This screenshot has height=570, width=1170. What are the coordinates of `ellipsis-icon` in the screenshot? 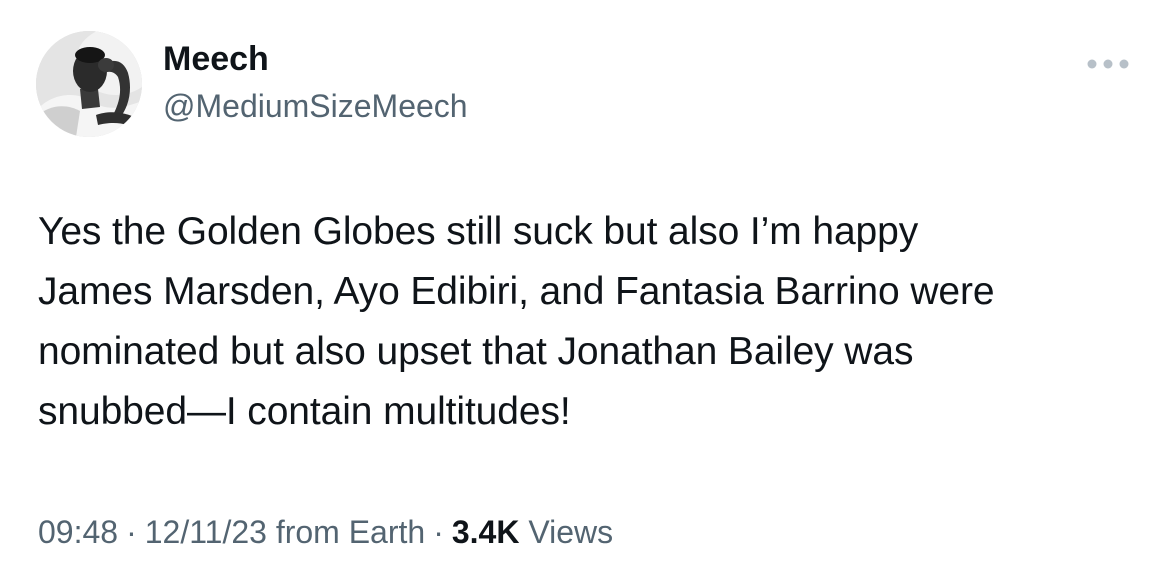 It's located at (1108, 64).